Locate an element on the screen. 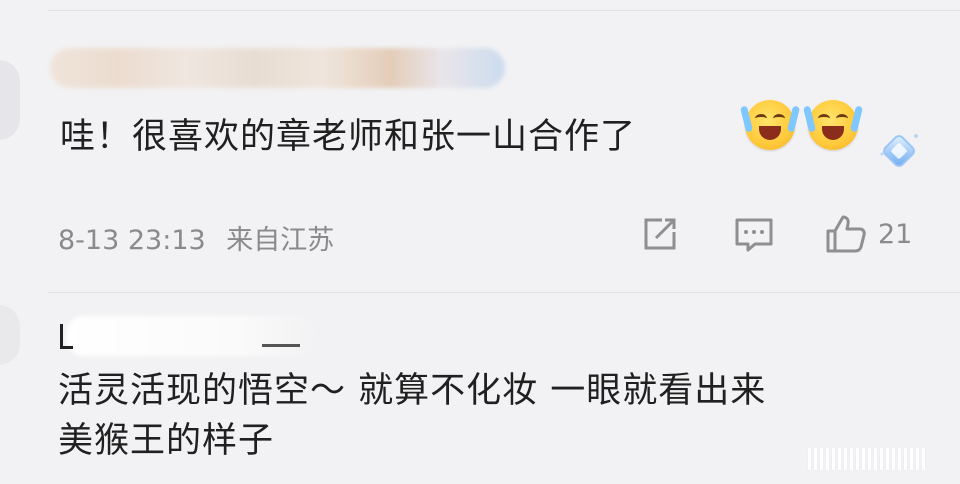 The image size is (960, 484). comment-icon is located at coordinates (754, 235).